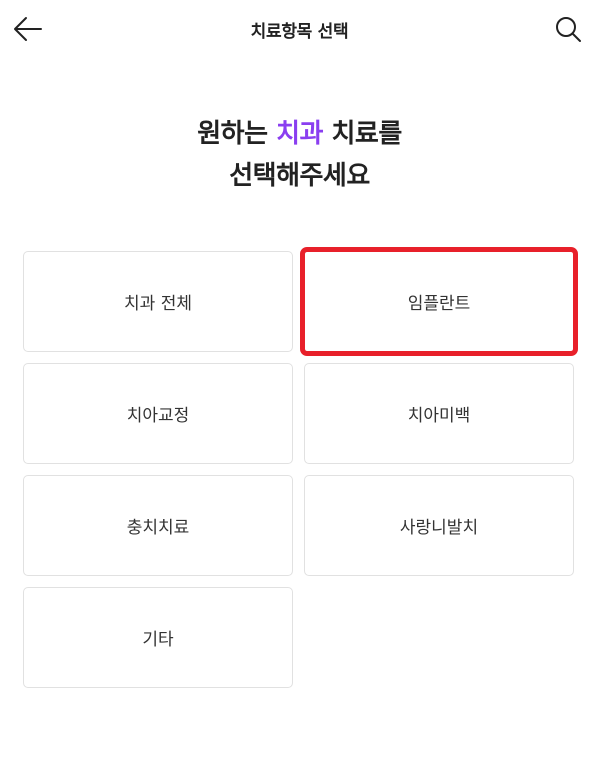 The image size is (599, 775). I want to click on category-label: 치아미백, so click(439, 416).